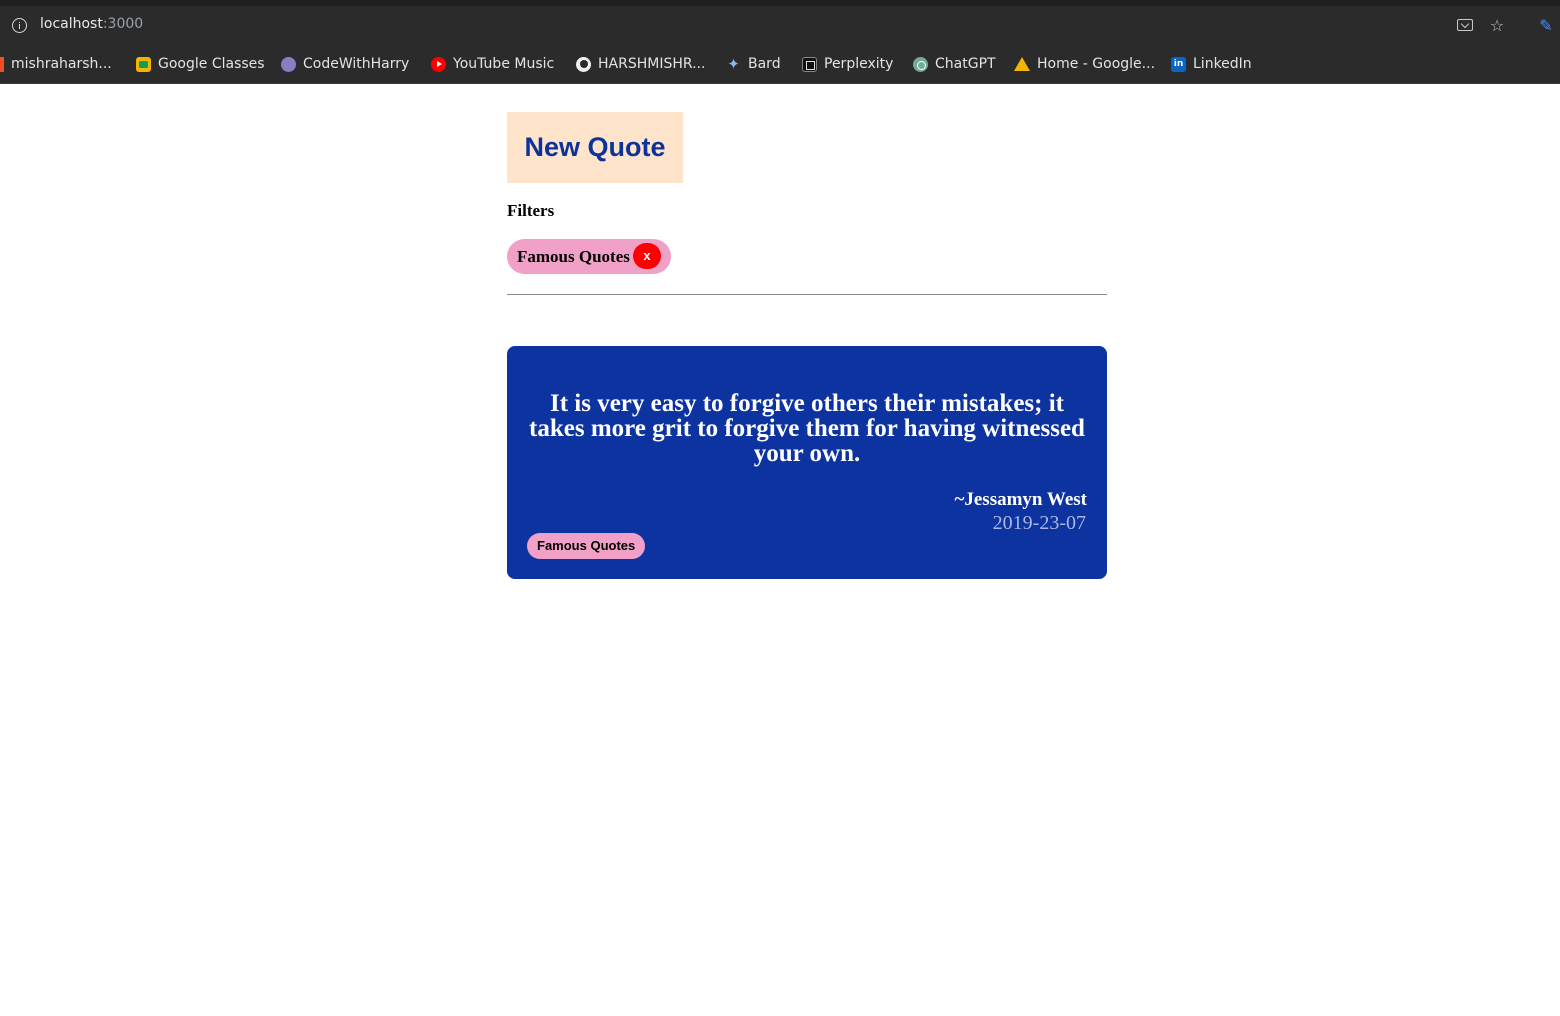 Image resolution: width=1560 pixels, height=1016 pixels. Describe the element at coordinates (356, 64) in the screenshot. I see `bookmark-label: CodeWithHarry` at that location.